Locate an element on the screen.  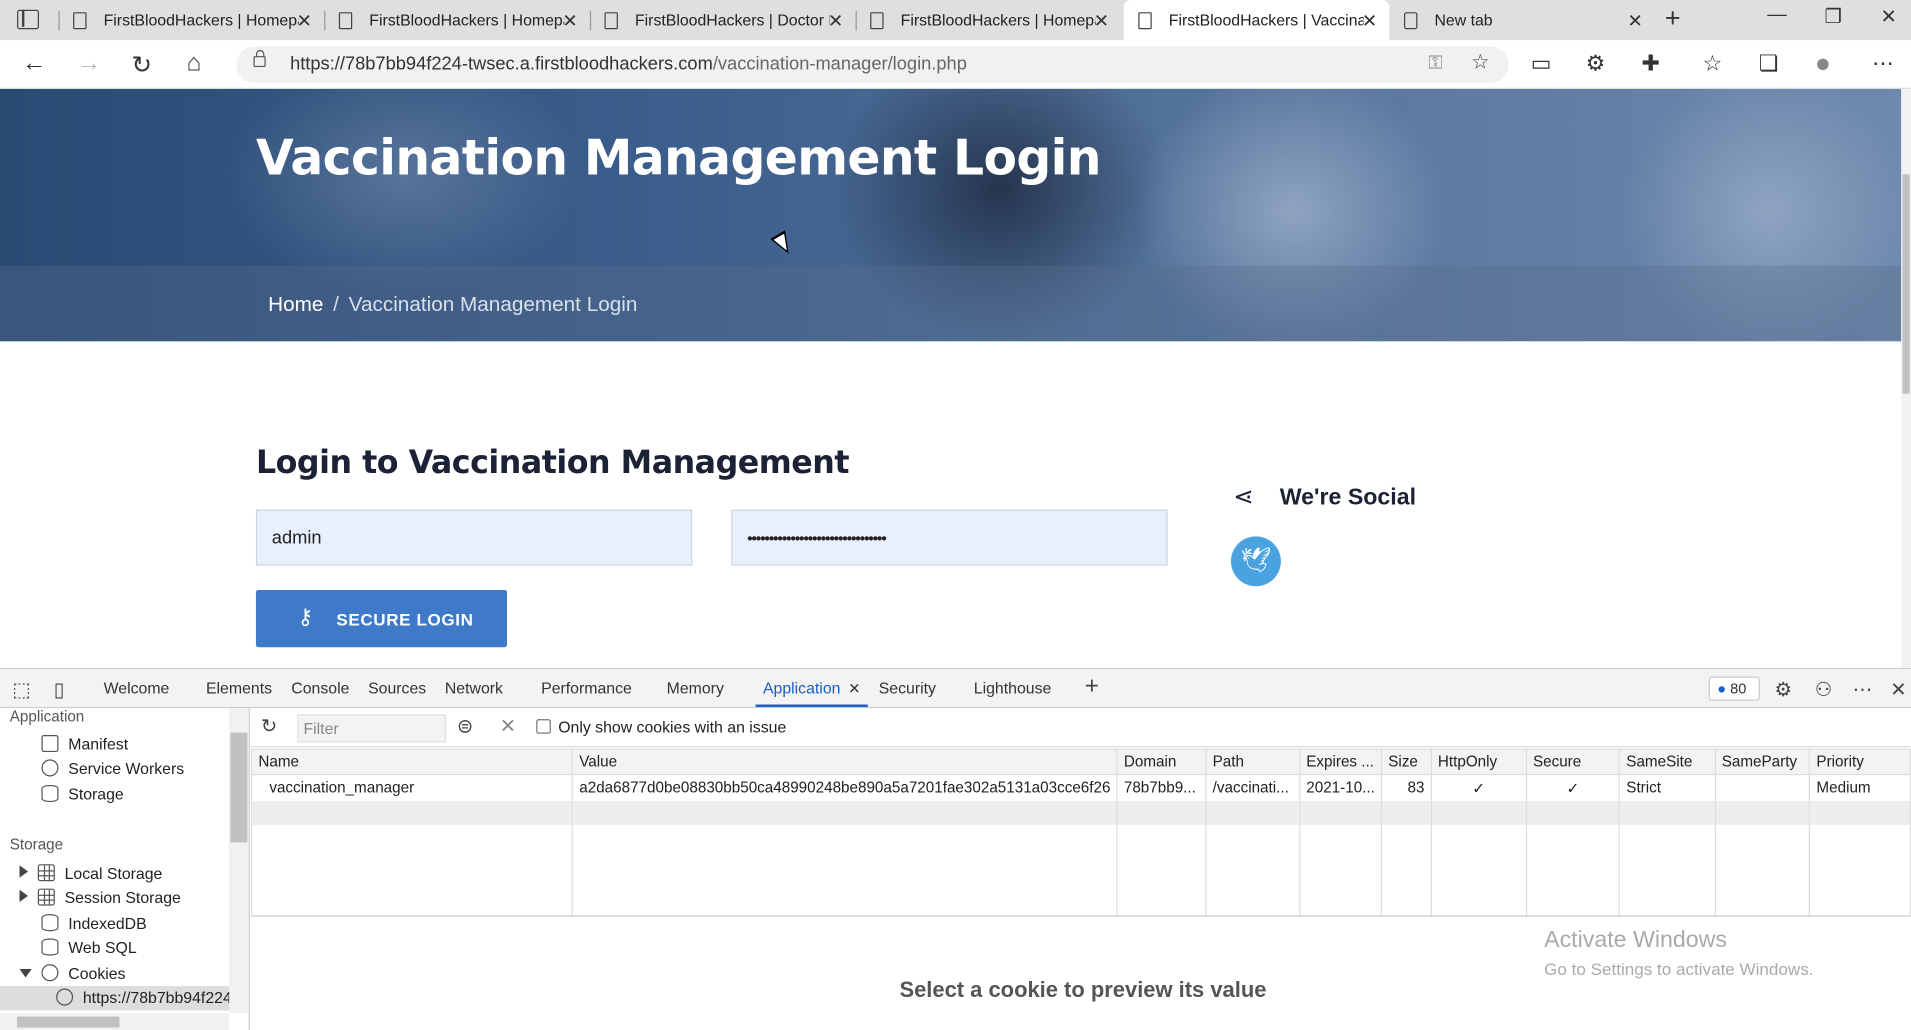
browser-tab: New tab ✕ is located at coordinates (1522, 20).